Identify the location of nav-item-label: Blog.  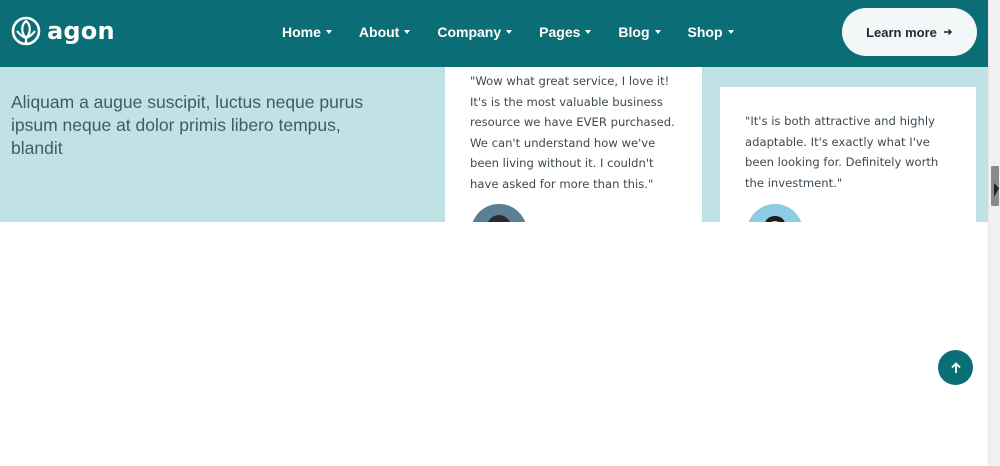
(634, 32).